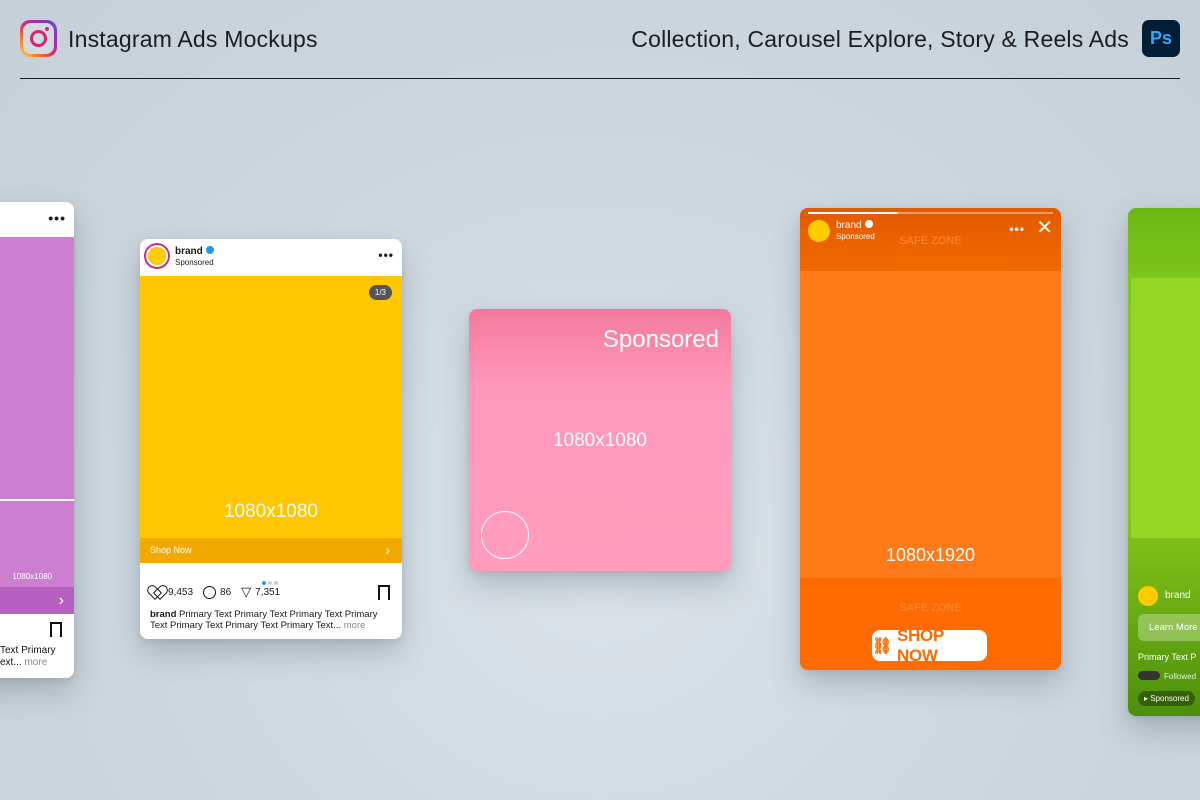 This screenshot has width=1200, height=800. I want to click on shop-now-button: ⛓ SHOP NOW, so click(929, 645).